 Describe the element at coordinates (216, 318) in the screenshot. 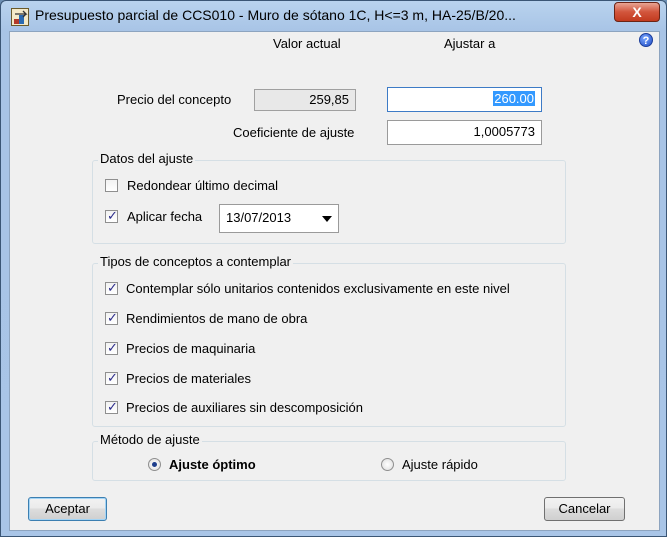

I see `concept-type-label-1: Rendimientos de mano de obra` at that location.